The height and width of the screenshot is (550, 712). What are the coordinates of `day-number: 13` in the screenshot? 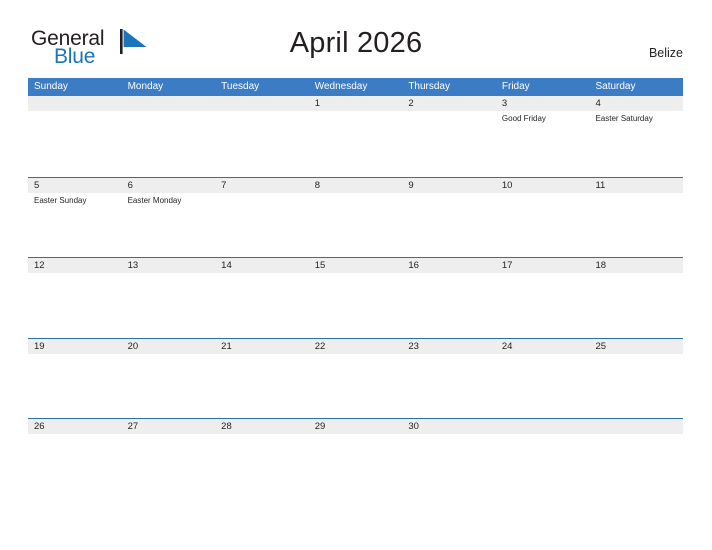 It's located at (133, 265).